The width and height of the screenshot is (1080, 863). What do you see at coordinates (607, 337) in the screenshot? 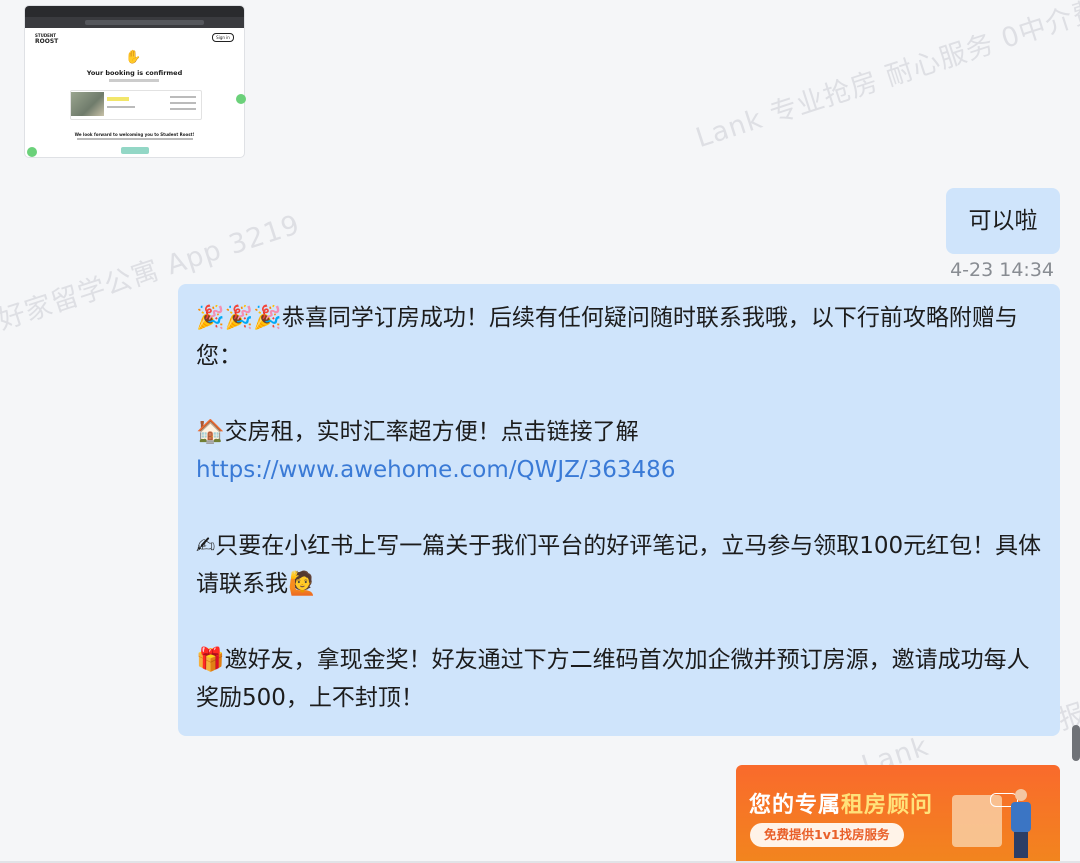
I see `message-paragraph: 🎉🎉🎉恭喜同学订房成功！后续有任何疑问随时联系我哦，以下行前攻略附赠与您：` at bounding box center [607, 337].